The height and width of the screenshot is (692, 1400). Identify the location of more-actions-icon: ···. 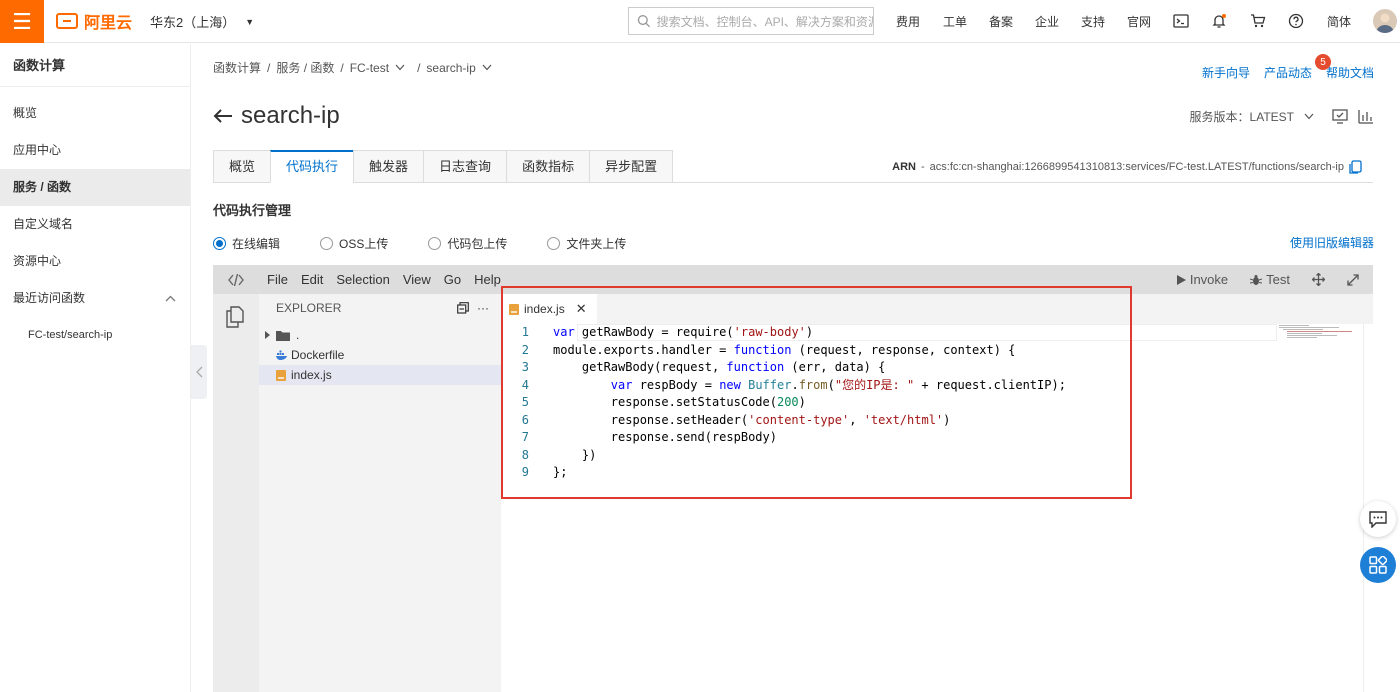
(483, 308).